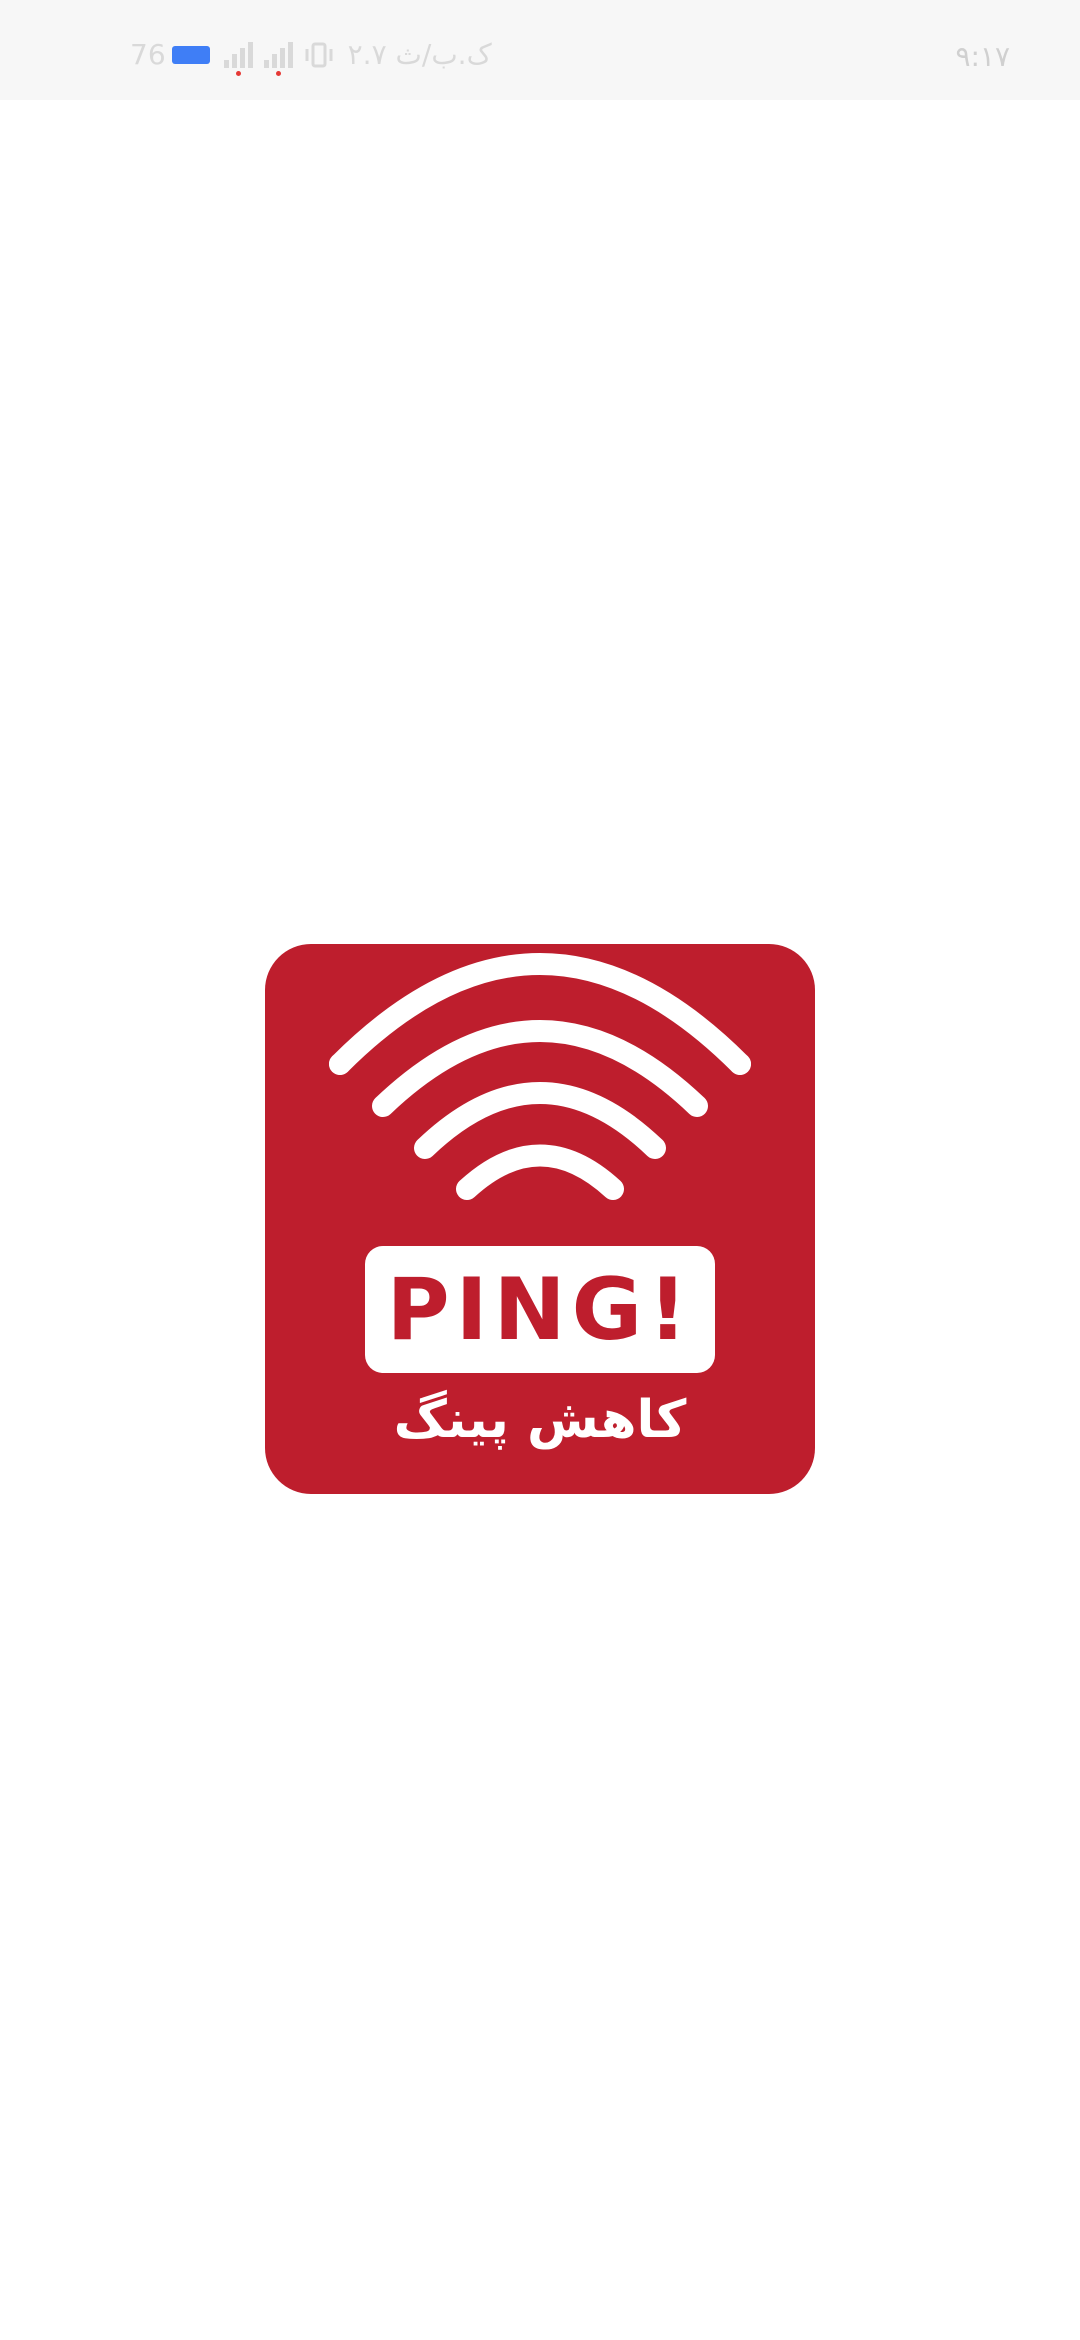 Image resolution: width=1080 pixels, height=2340 pixels. I want to click on battery-icon, so click(190, 54).